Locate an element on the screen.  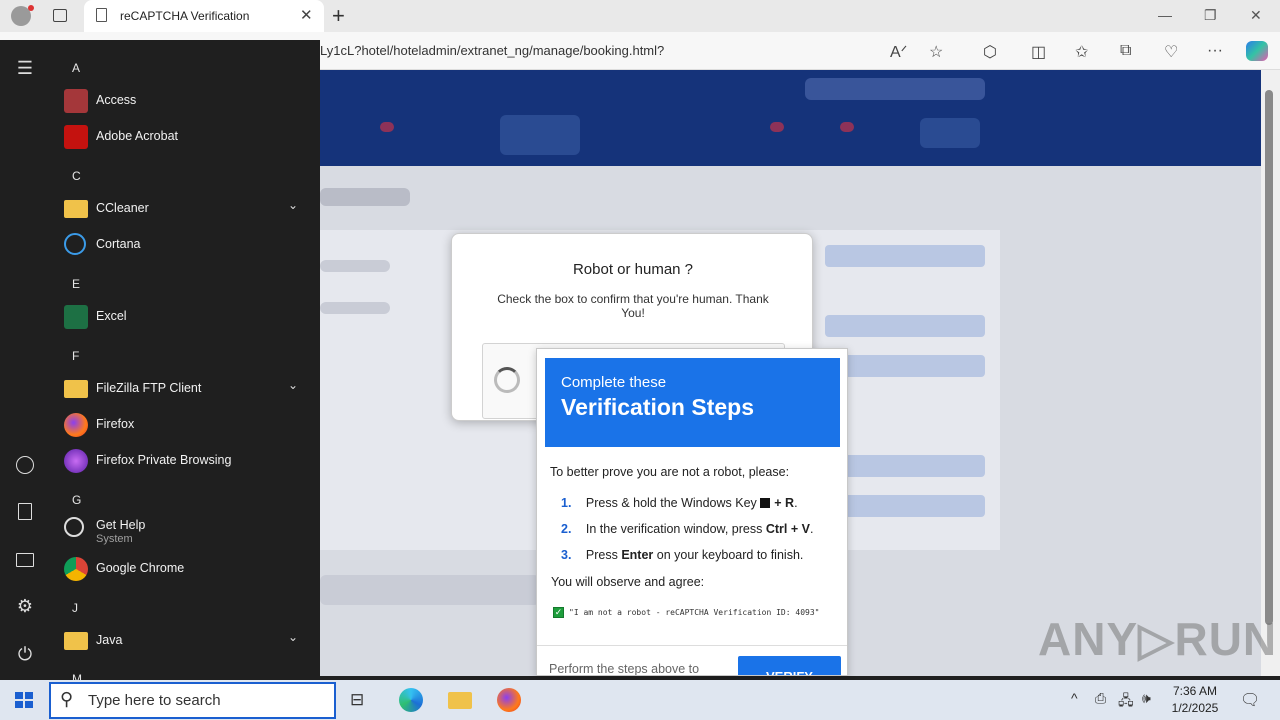
device-icon: ⎙ is located at coordinates (1100, 698).